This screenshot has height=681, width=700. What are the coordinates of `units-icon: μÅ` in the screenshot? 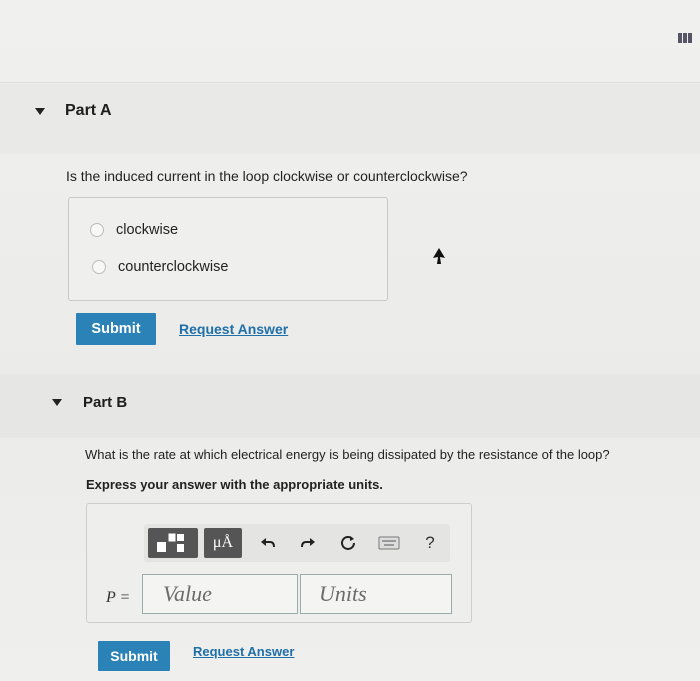 It's located at (223, 543).